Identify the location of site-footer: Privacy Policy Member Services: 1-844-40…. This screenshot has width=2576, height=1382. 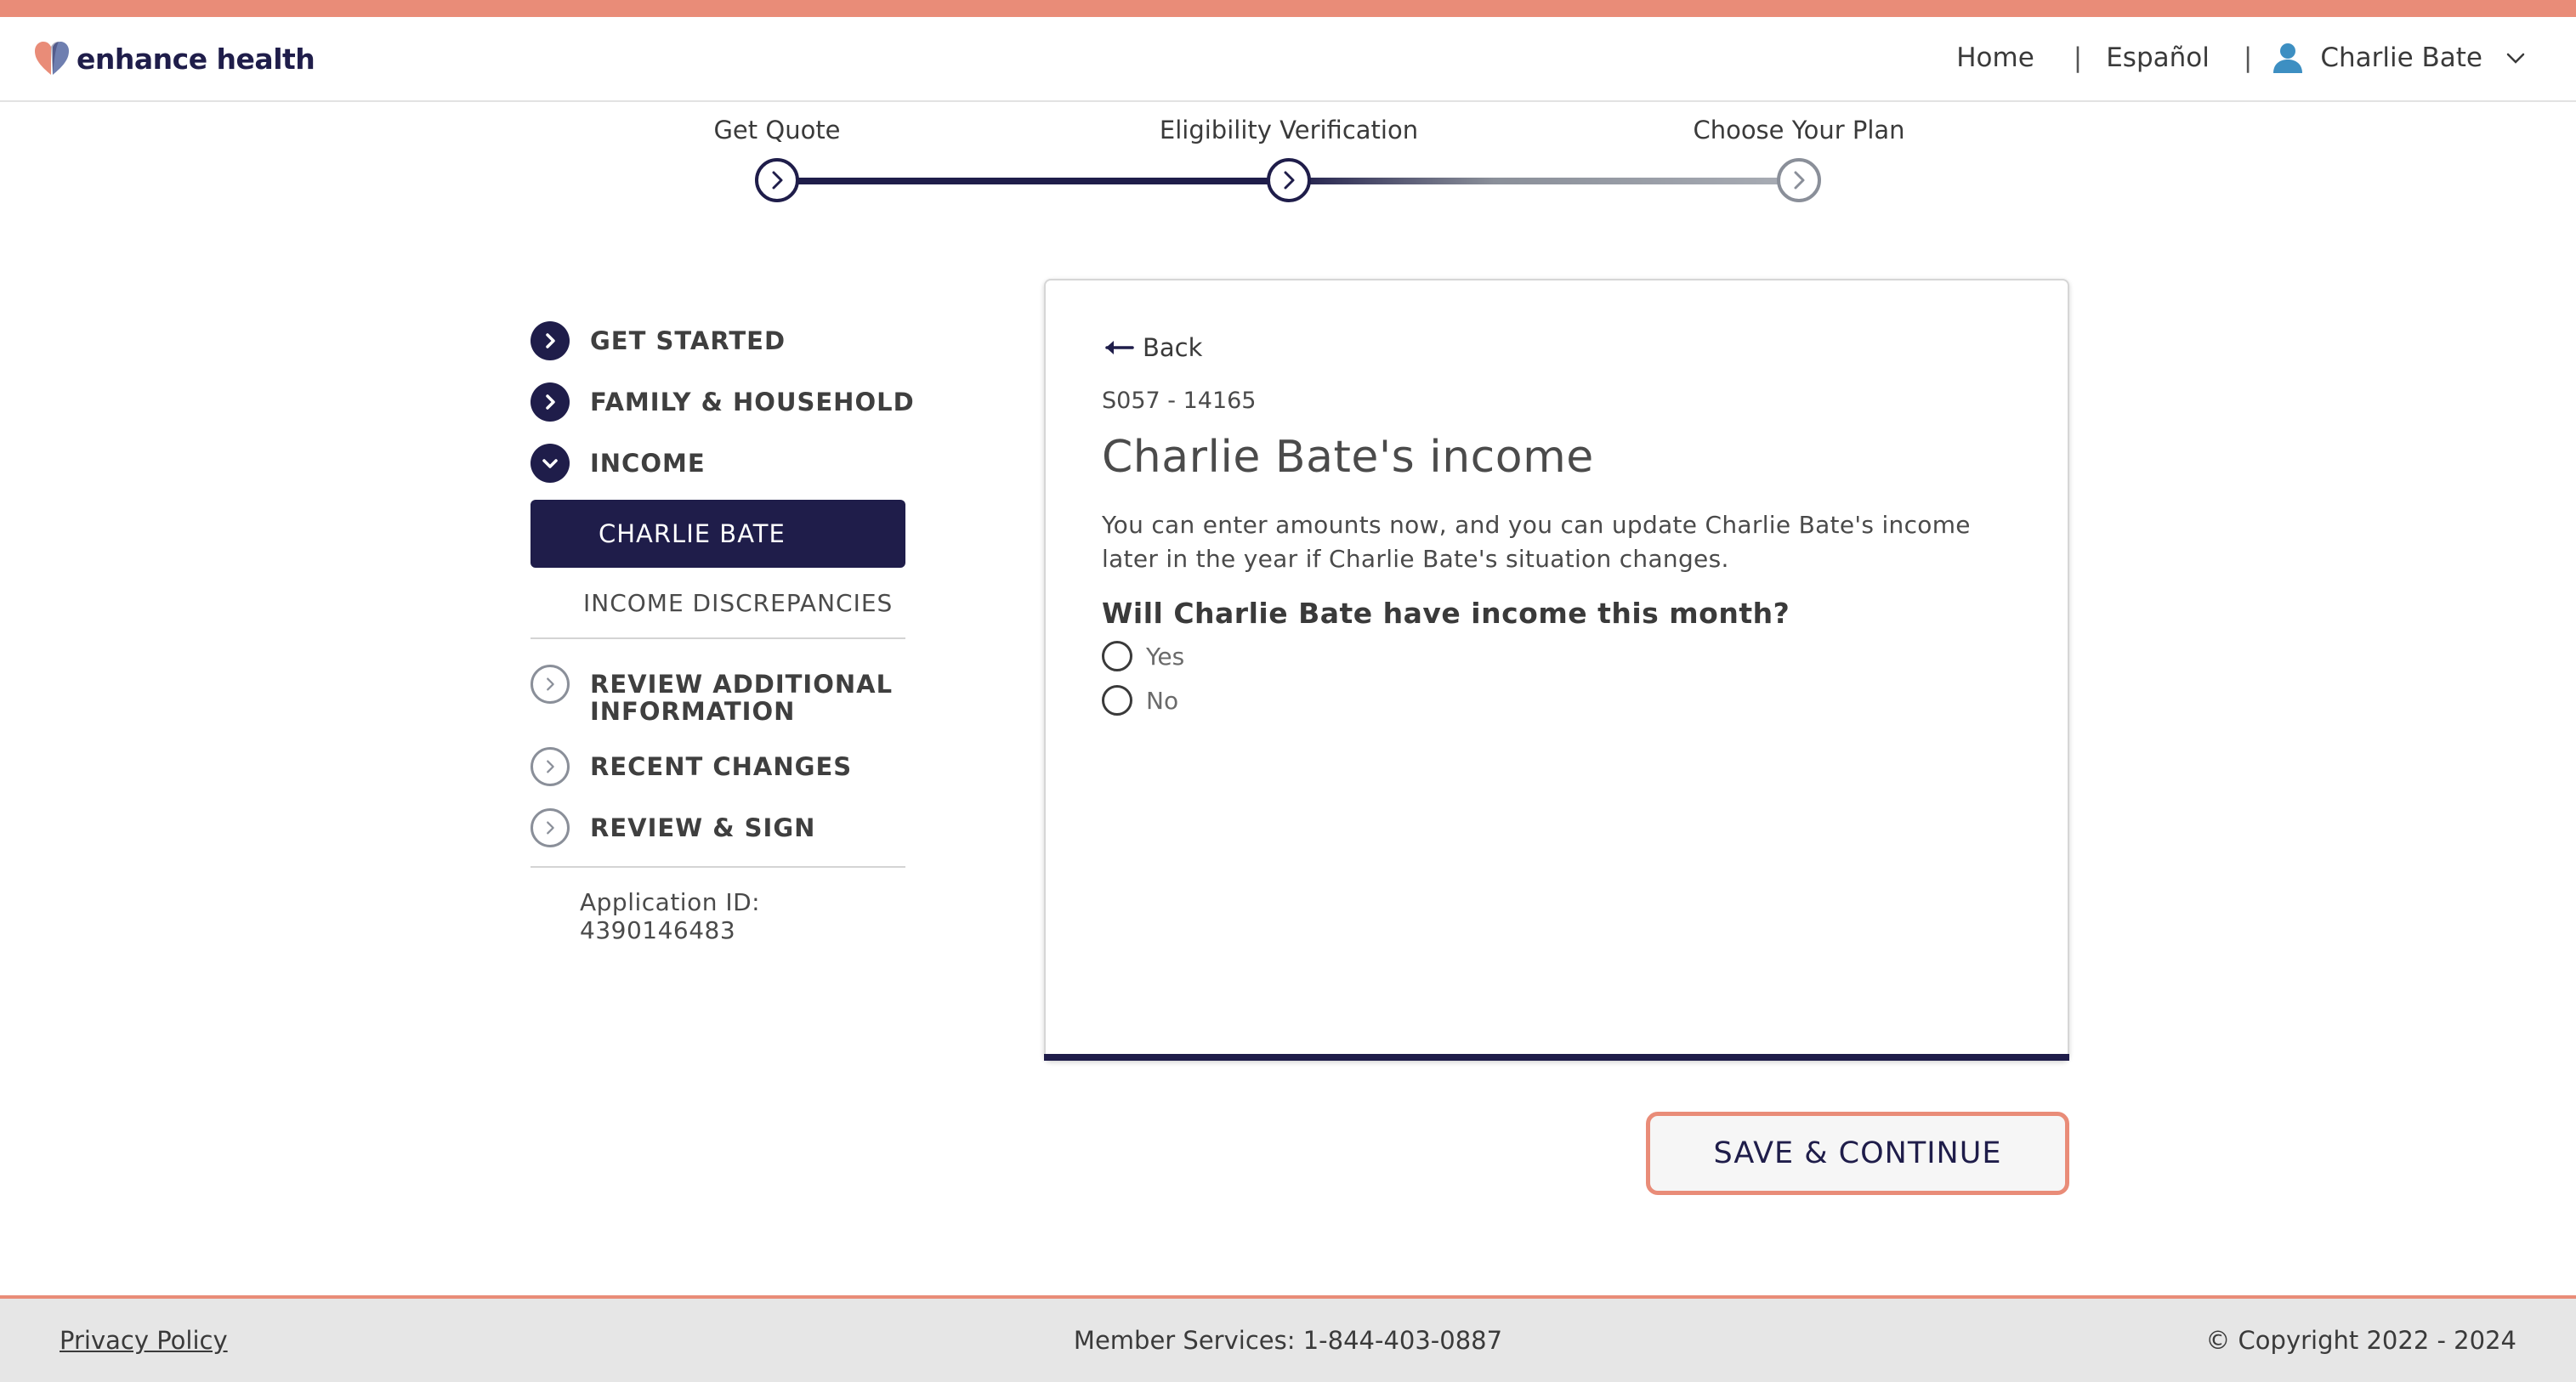
(1288, 1339).